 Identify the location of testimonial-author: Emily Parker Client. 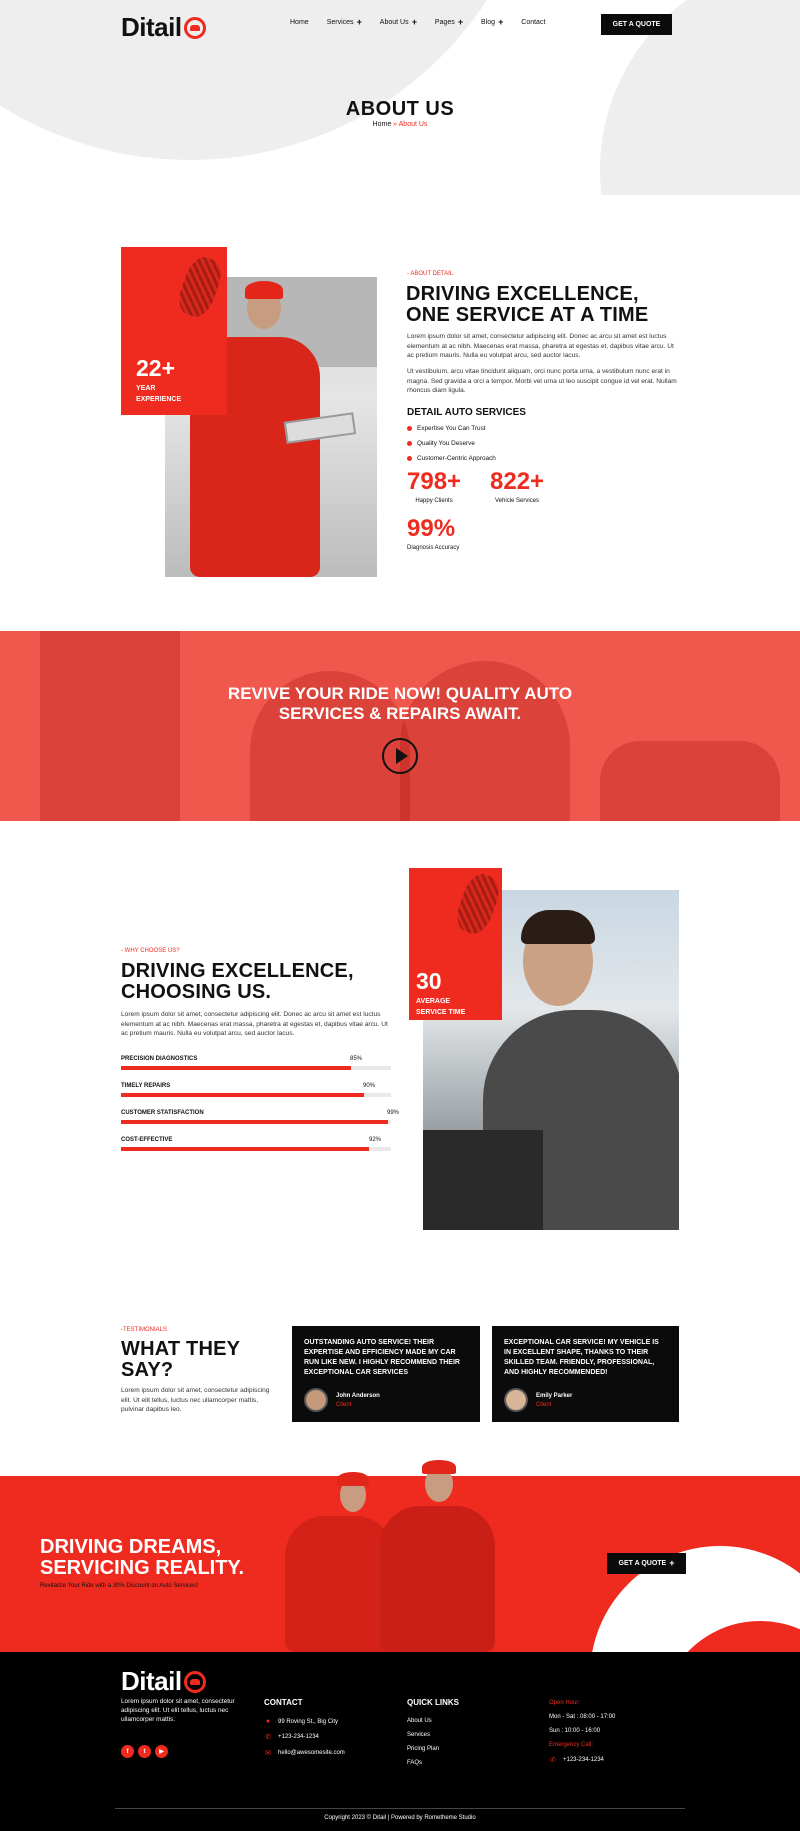
(585, 1400).